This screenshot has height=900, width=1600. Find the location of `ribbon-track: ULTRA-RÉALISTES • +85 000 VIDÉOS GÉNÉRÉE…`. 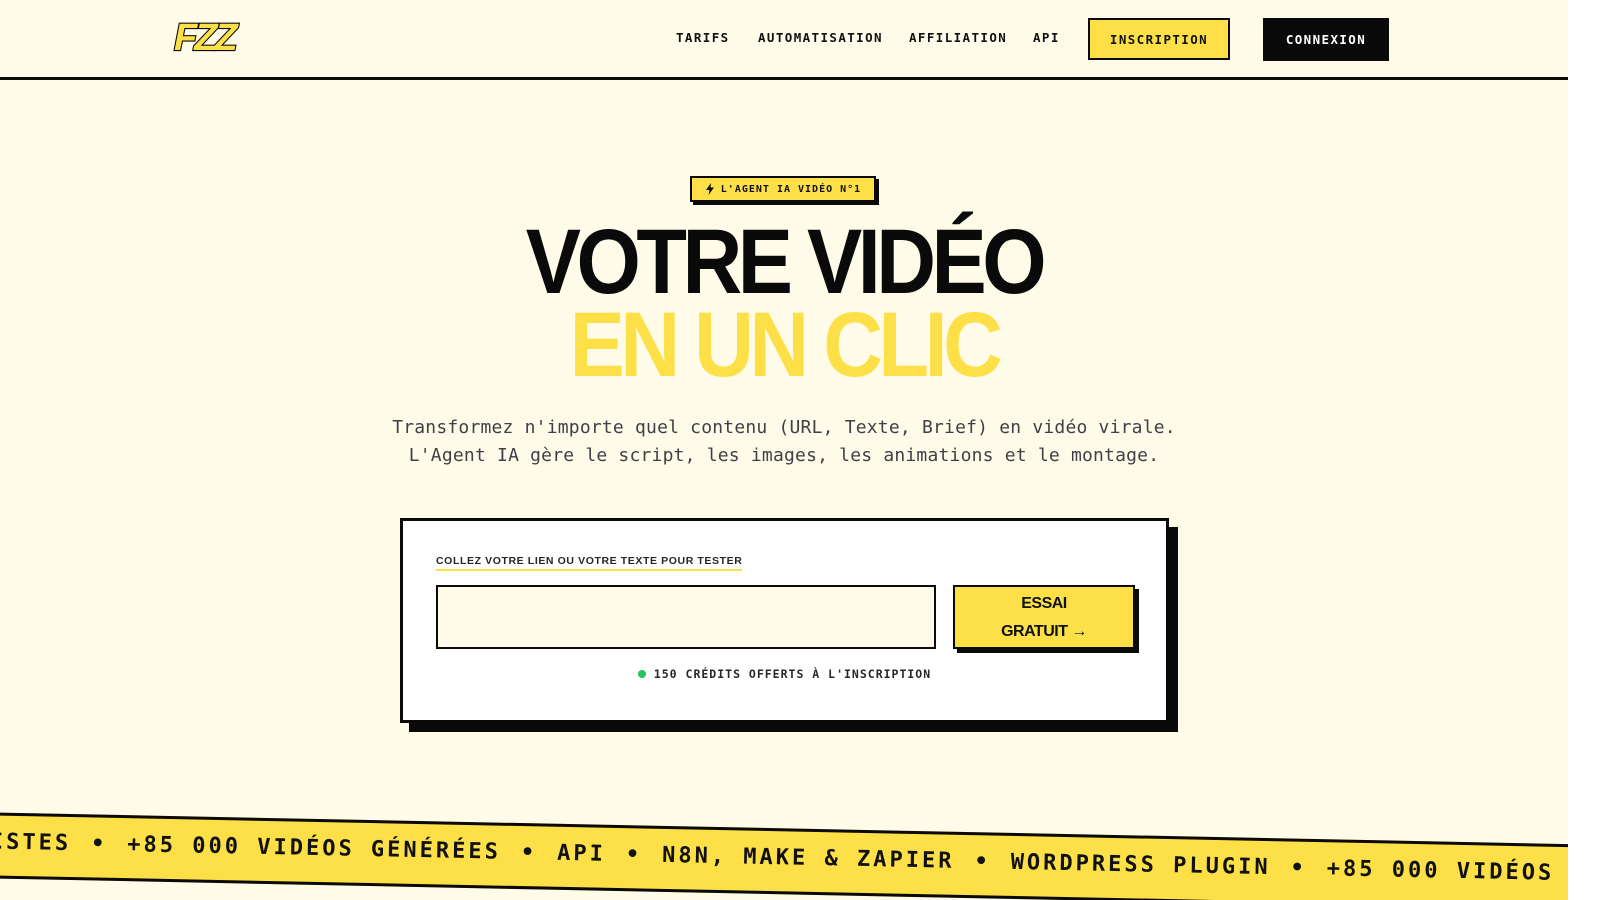

ribbon-track: ULTRA-RÉALISTES • +85 000 VIDÉOS GÉNÉRÉE… is located at coordinates (784, 857).